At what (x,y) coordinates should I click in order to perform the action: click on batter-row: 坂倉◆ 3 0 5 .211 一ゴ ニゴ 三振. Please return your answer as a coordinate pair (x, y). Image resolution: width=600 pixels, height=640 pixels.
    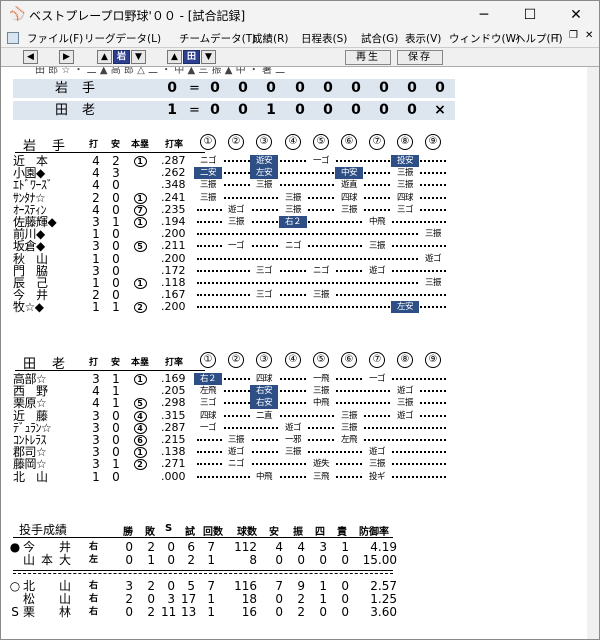
    Looking at the image, I should click on (295, 246).